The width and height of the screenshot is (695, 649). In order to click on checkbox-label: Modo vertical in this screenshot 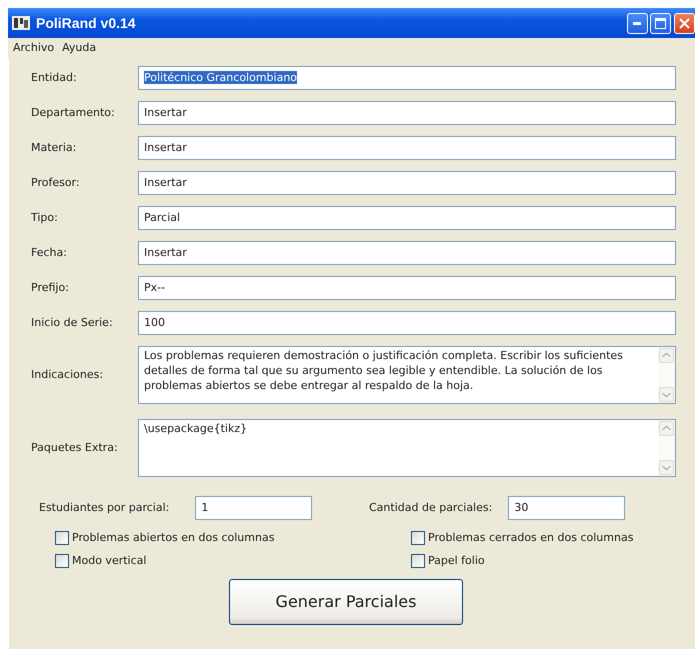, I will do `click(109, 560)`.